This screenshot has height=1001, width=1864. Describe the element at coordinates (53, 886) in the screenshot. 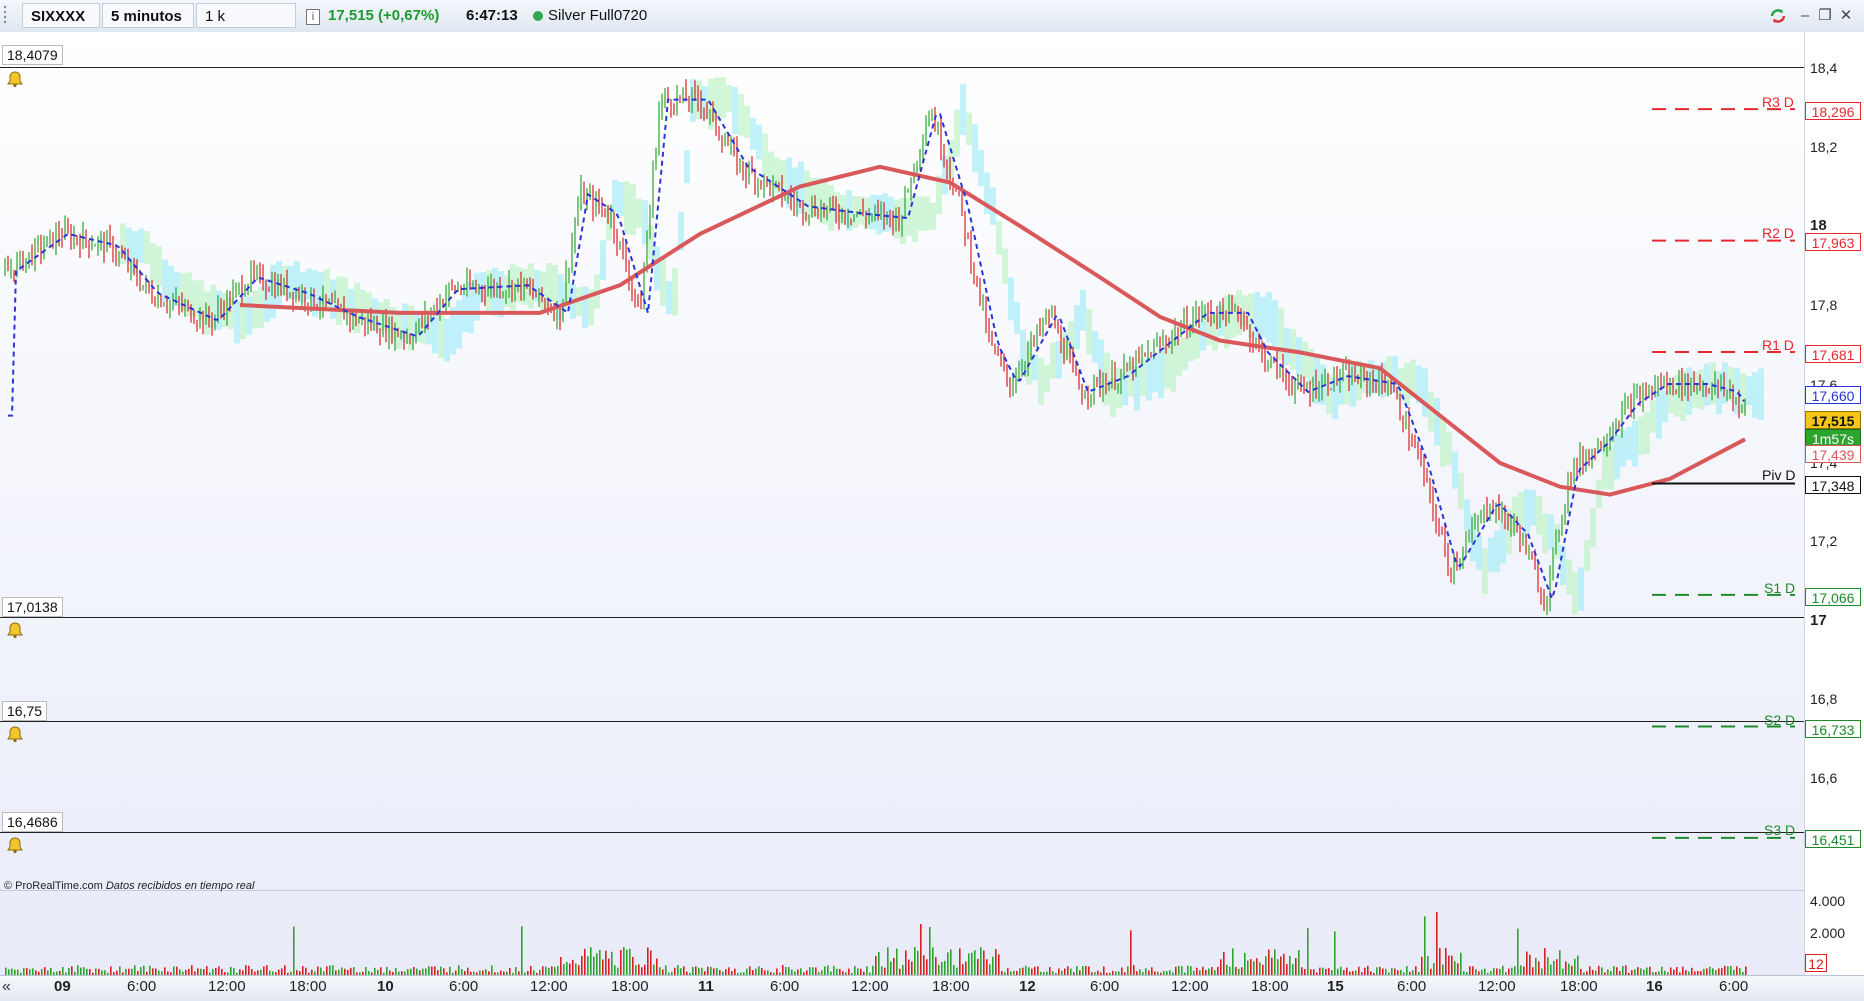

I see `credit-site: © ProRealTime.com` at that location.